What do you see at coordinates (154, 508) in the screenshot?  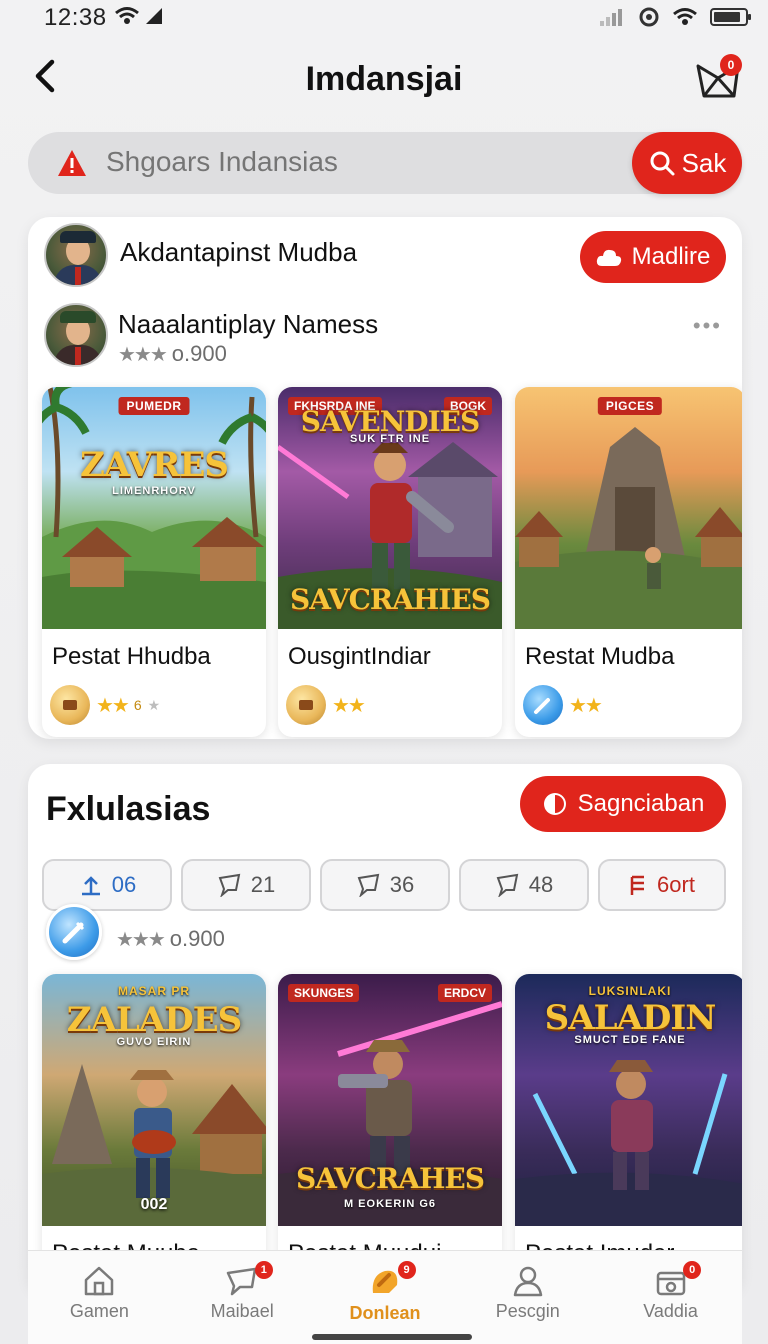 I see `jungle-scene-art` at bounding box center [154, 508].